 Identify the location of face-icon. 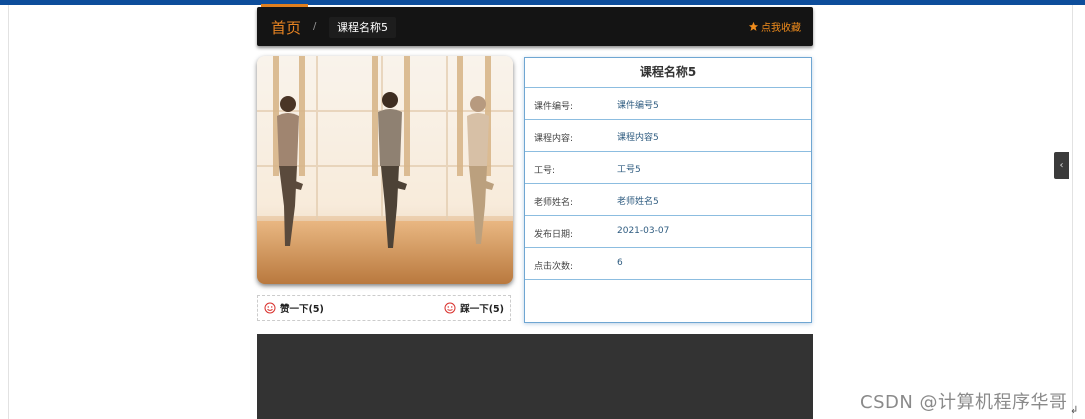
(450, 308).